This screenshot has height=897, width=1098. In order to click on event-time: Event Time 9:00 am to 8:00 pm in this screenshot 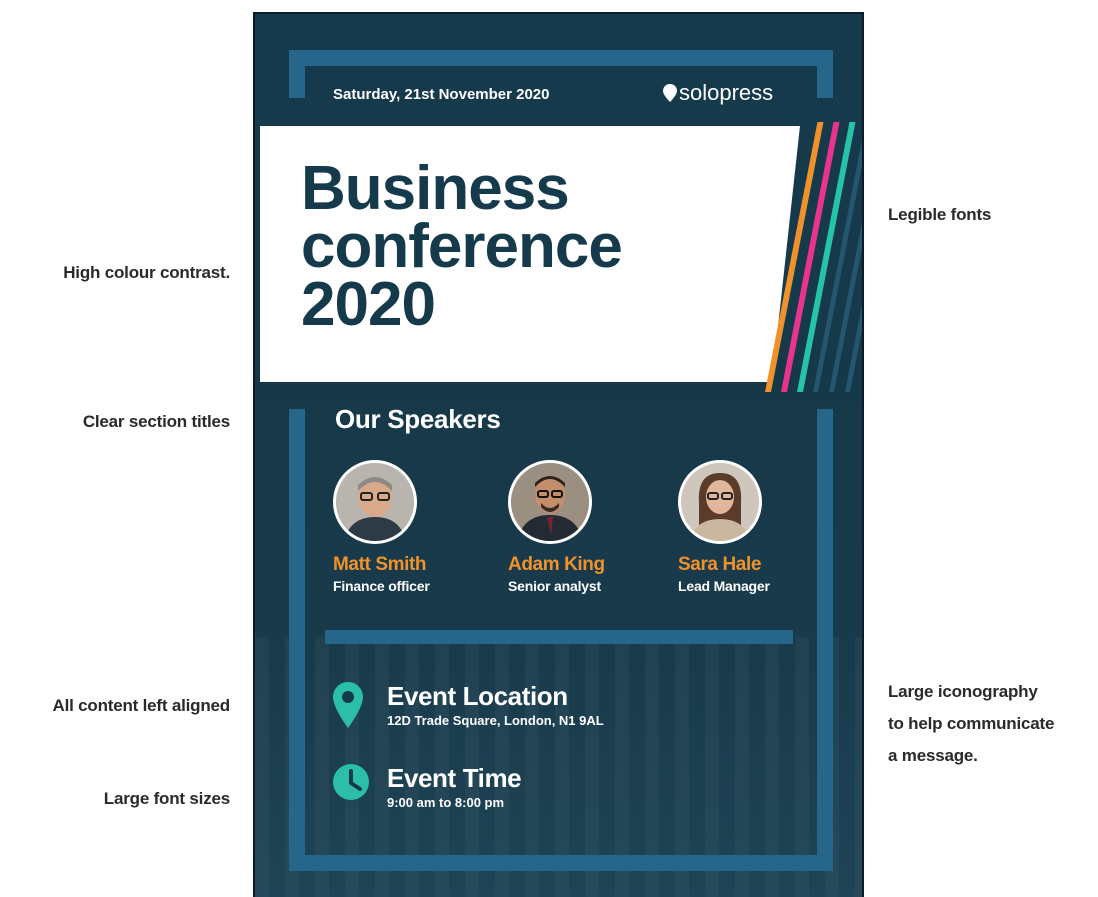, I will do `click(427, 786)`.